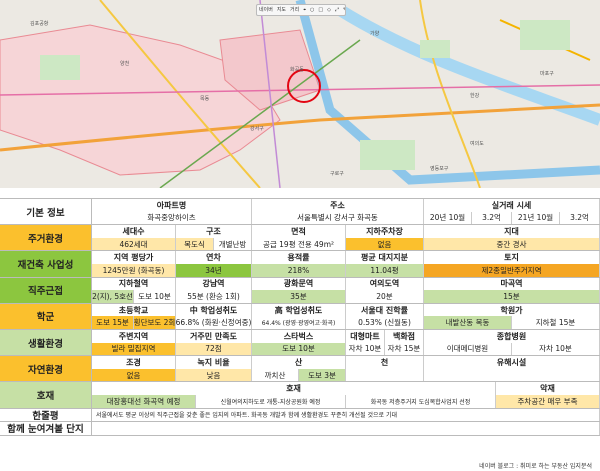 This screenshot has width=600, height=471. Describe the element at coordinates (512, 296) in the screenshot. I see `table-cell: 15분` at that location.